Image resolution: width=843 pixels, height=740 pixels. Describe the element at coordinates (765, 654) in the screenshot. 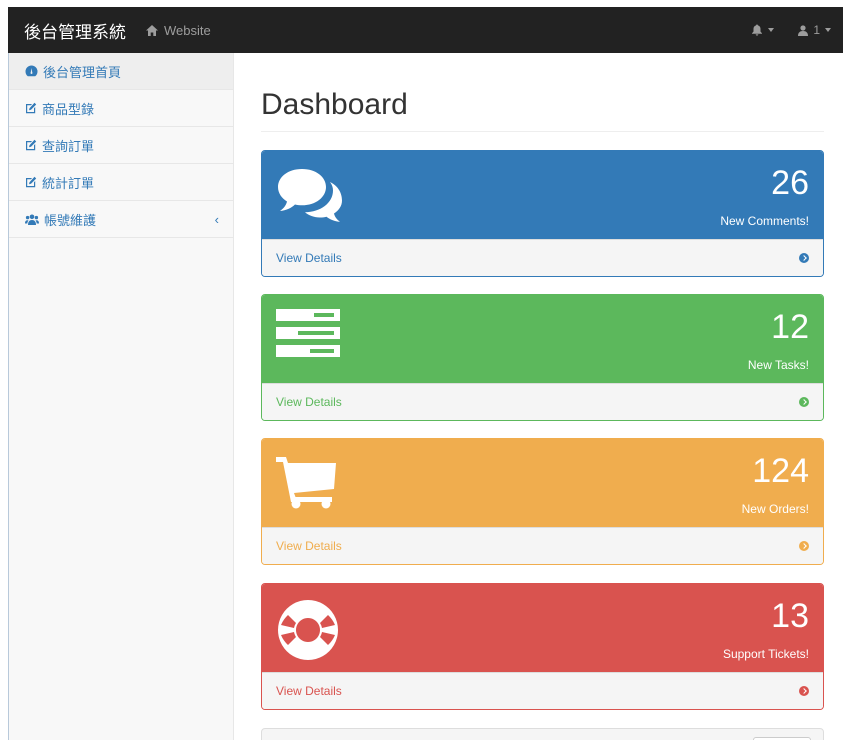

I see `tickets-label: Support Tickets!` at that location.